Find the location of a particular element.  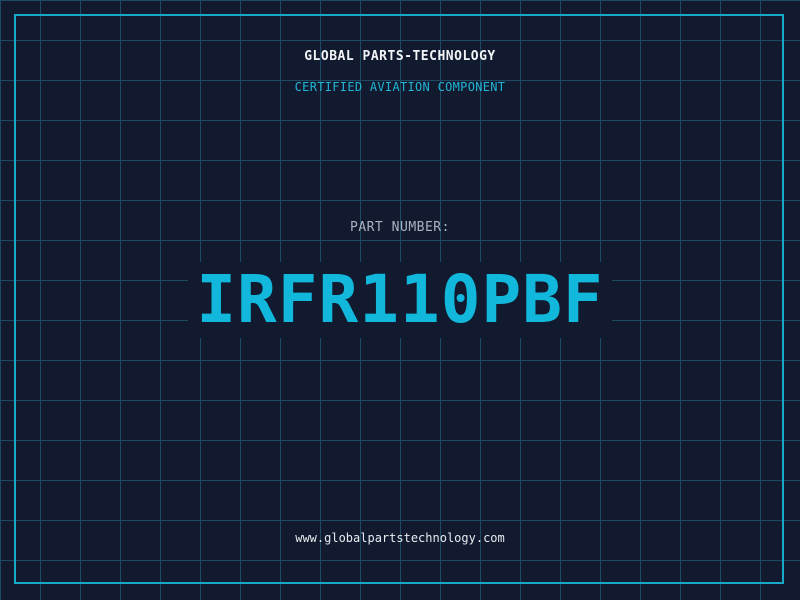

part-number-value: IRFR110PBF is located at coordinates (400, 300).